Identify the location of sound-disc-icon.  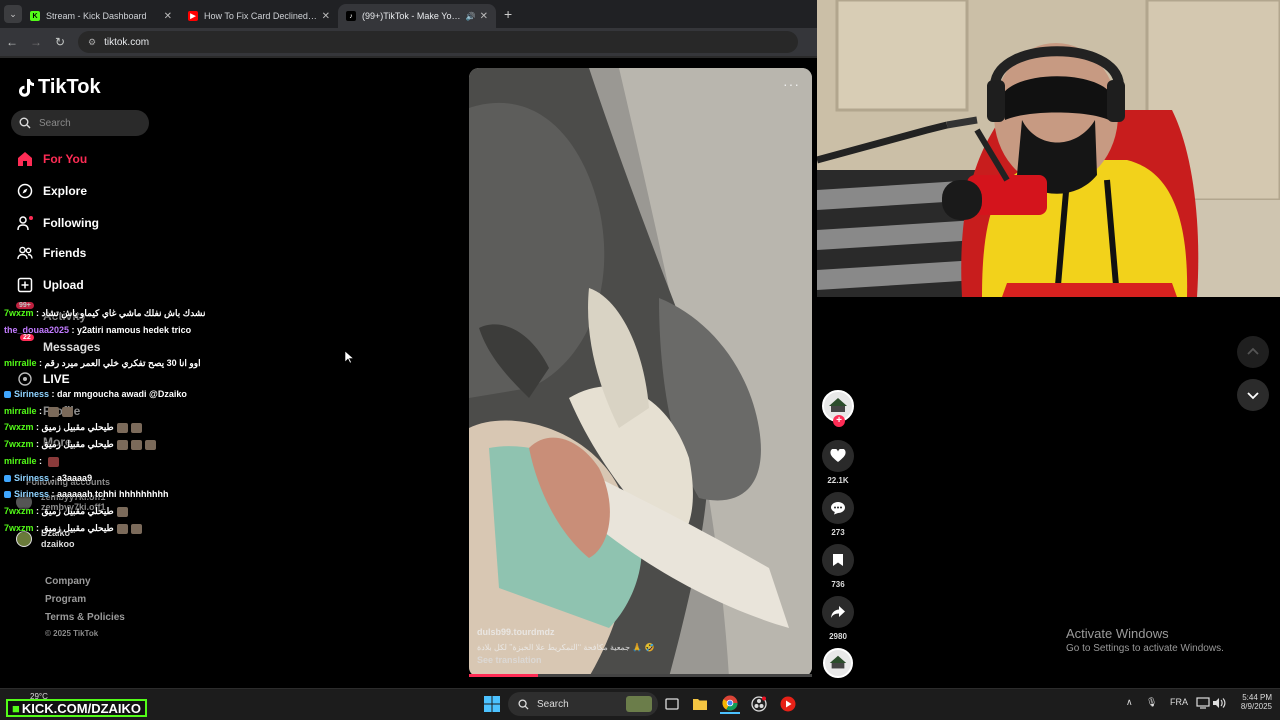
(838, 663).